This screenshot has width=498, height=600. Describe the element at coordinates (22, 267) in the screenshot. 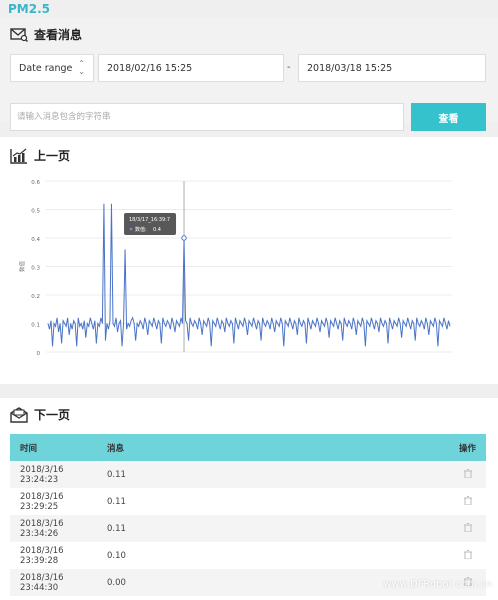

I see `y-axis-label: 数值` at that location.